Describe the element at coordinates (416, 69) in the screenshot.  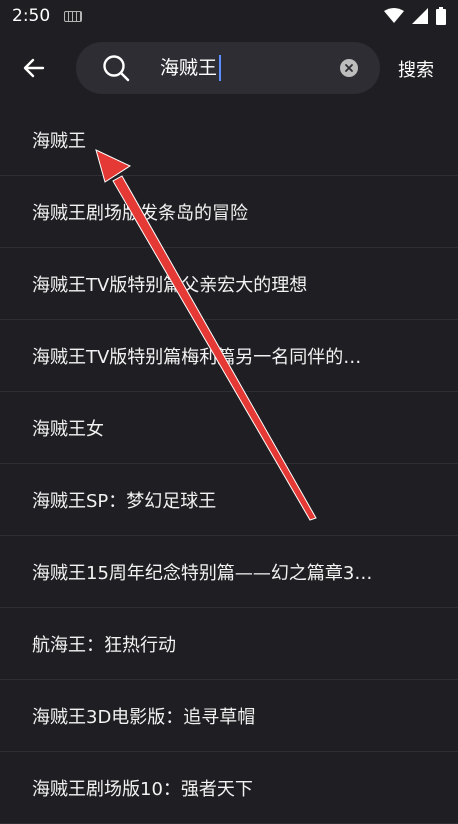
I see `search-submit-button: 搜索` at that location.